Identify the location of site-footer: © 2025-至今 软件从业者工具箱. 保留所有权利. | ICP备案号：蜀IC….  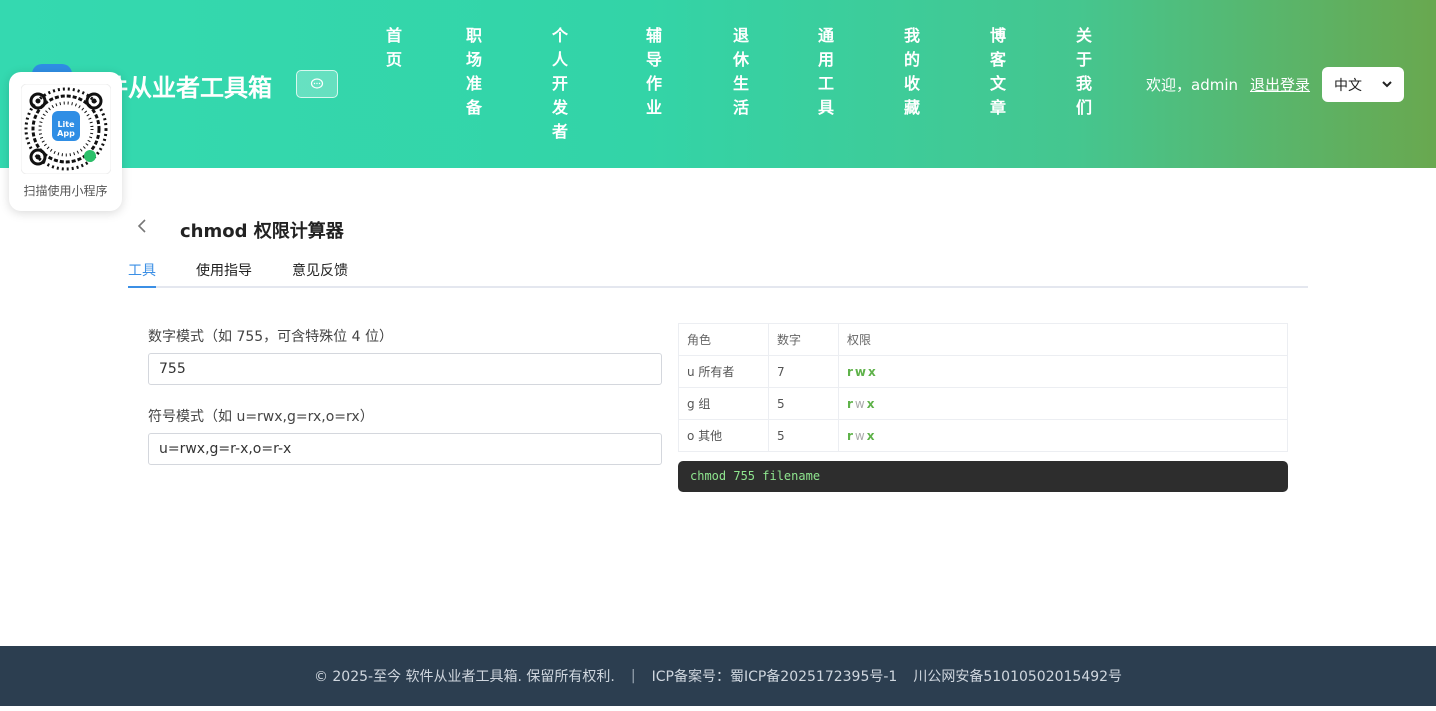
(718, 676).